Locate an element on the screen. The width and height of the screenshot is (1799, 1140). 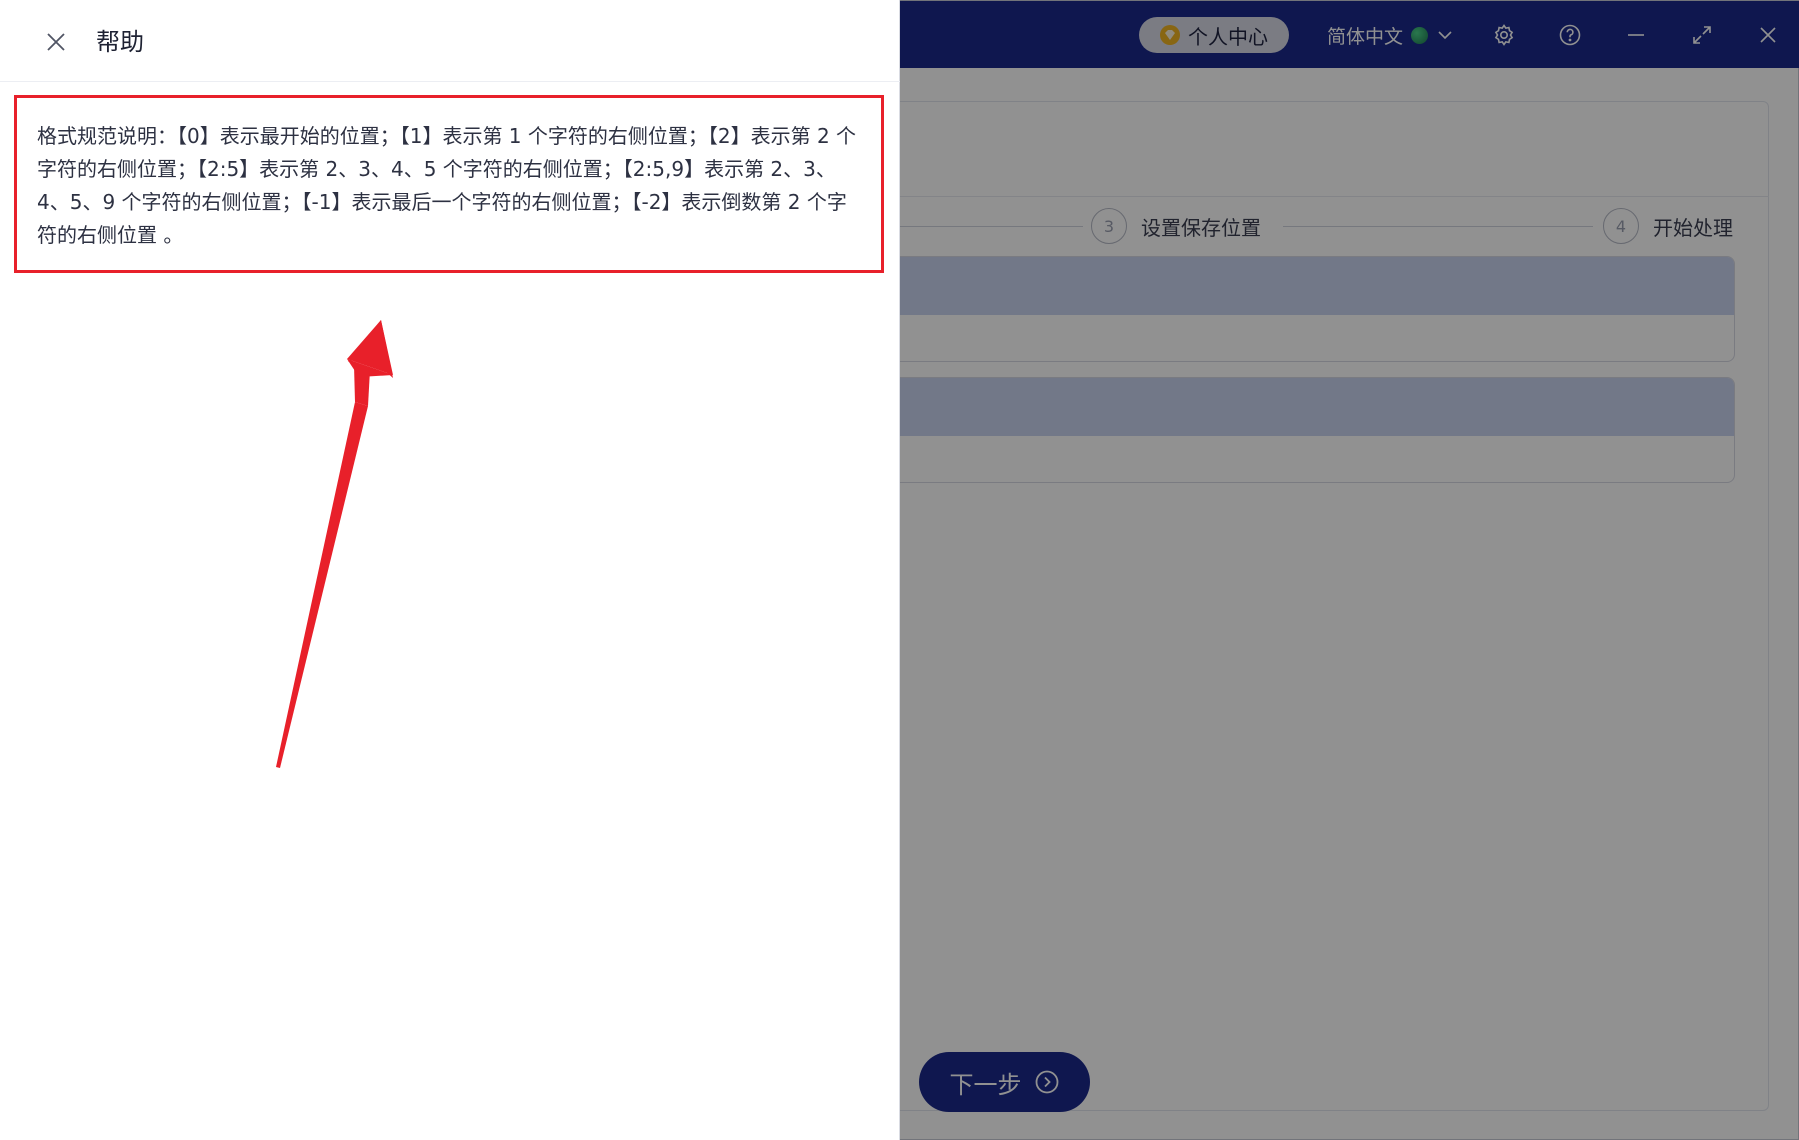
drawer-title: 帮助 is located at coordinates (120, 42).